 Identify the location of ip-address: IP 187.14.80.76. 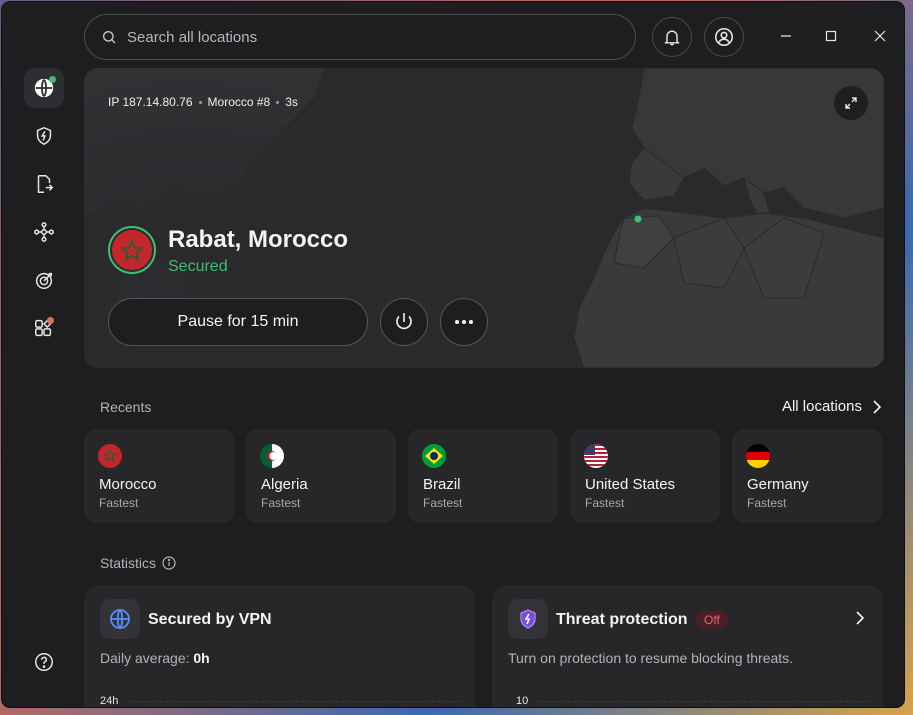
(150, 102).